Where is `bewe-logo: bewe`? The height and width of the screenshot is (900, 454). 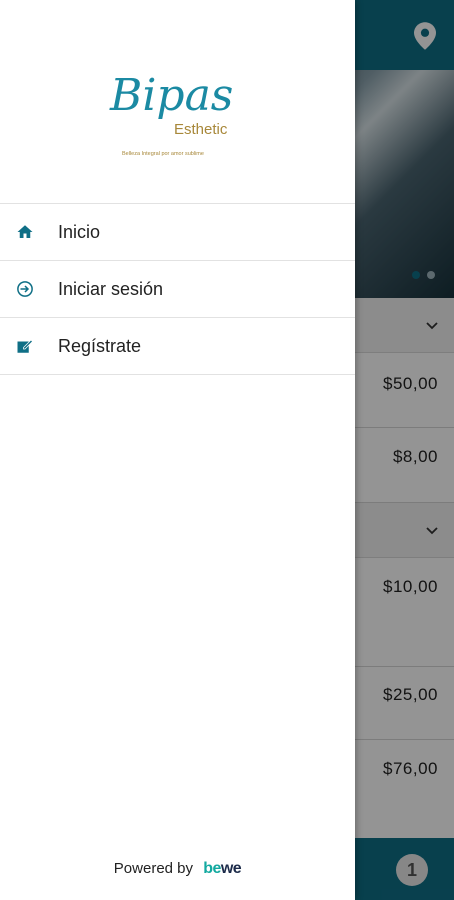
bewe-logo: bewe is located at coordinates (222, 868).